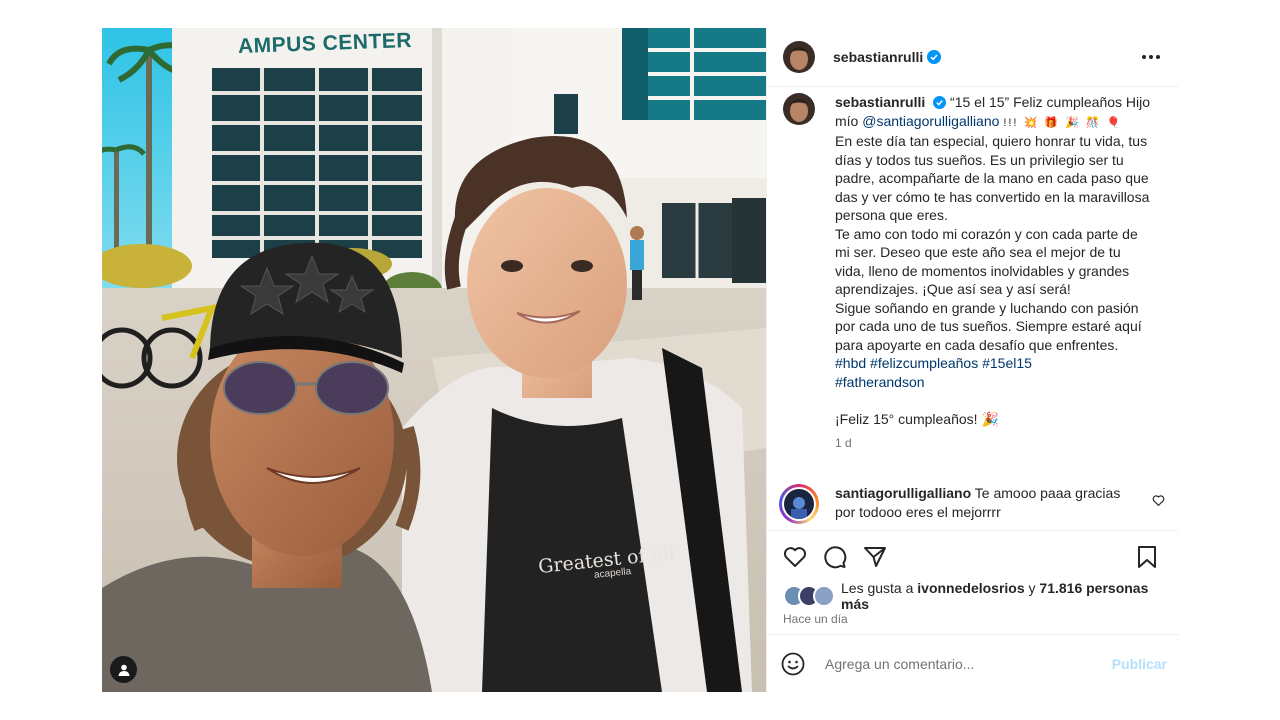 Image resolution: width=1280 pixels, height=720 pixels. I want to click on caption-timestamp: 1 d, so click(994, 443).